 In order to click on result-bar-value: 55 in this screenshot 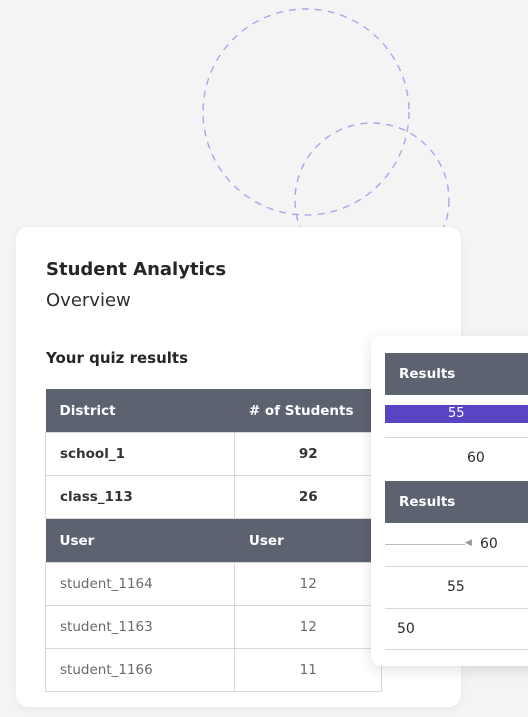, I will do `click(456, 413)`.